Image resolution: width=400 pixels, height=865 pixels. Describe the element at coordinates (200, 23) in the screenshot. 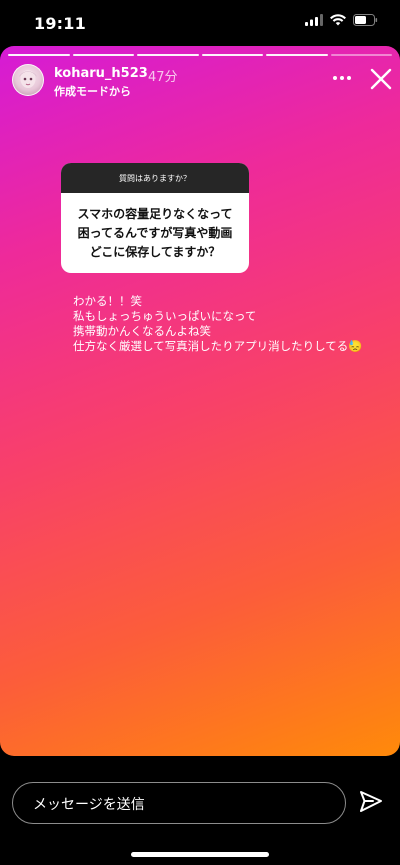

I see `status-bar: 19:11` at that location.